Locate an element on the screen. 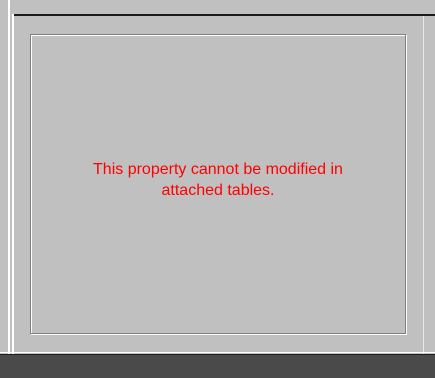  tab-left-bevel is located at coordinates (9, 177).